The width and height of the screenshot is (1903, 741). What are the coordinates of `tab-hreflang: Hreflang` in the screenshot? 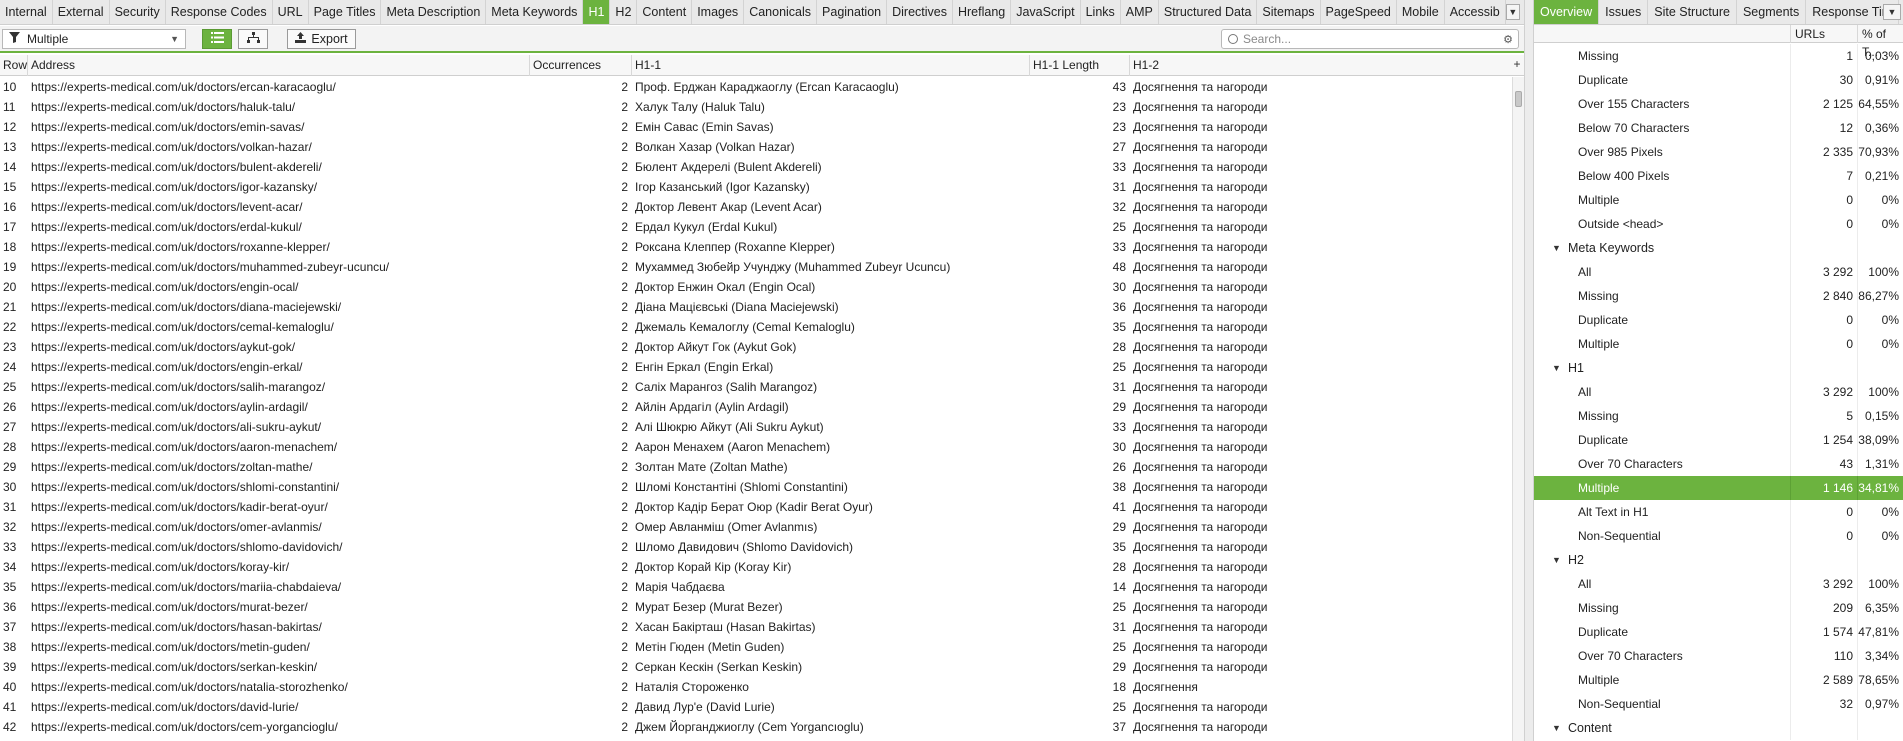 It's located at (982, 12).